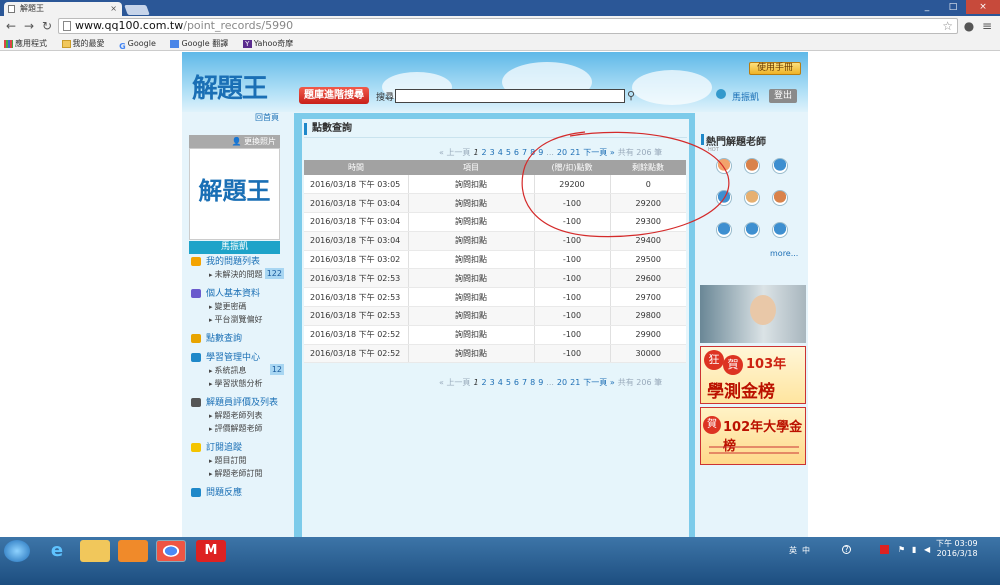 The height and width of the screenshot is (585, 1000). What do you see at coordinates (237, 415) in the screenshot?
I see `sidebar-item: 解題老師列表` at bounding box center [237, 415].